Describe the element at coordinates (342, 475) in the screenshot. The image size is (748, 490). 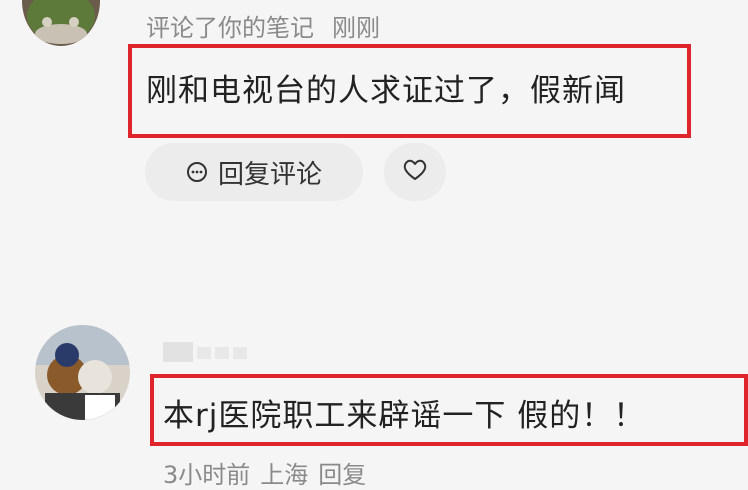
I see `reply-button: 回复` at that location.